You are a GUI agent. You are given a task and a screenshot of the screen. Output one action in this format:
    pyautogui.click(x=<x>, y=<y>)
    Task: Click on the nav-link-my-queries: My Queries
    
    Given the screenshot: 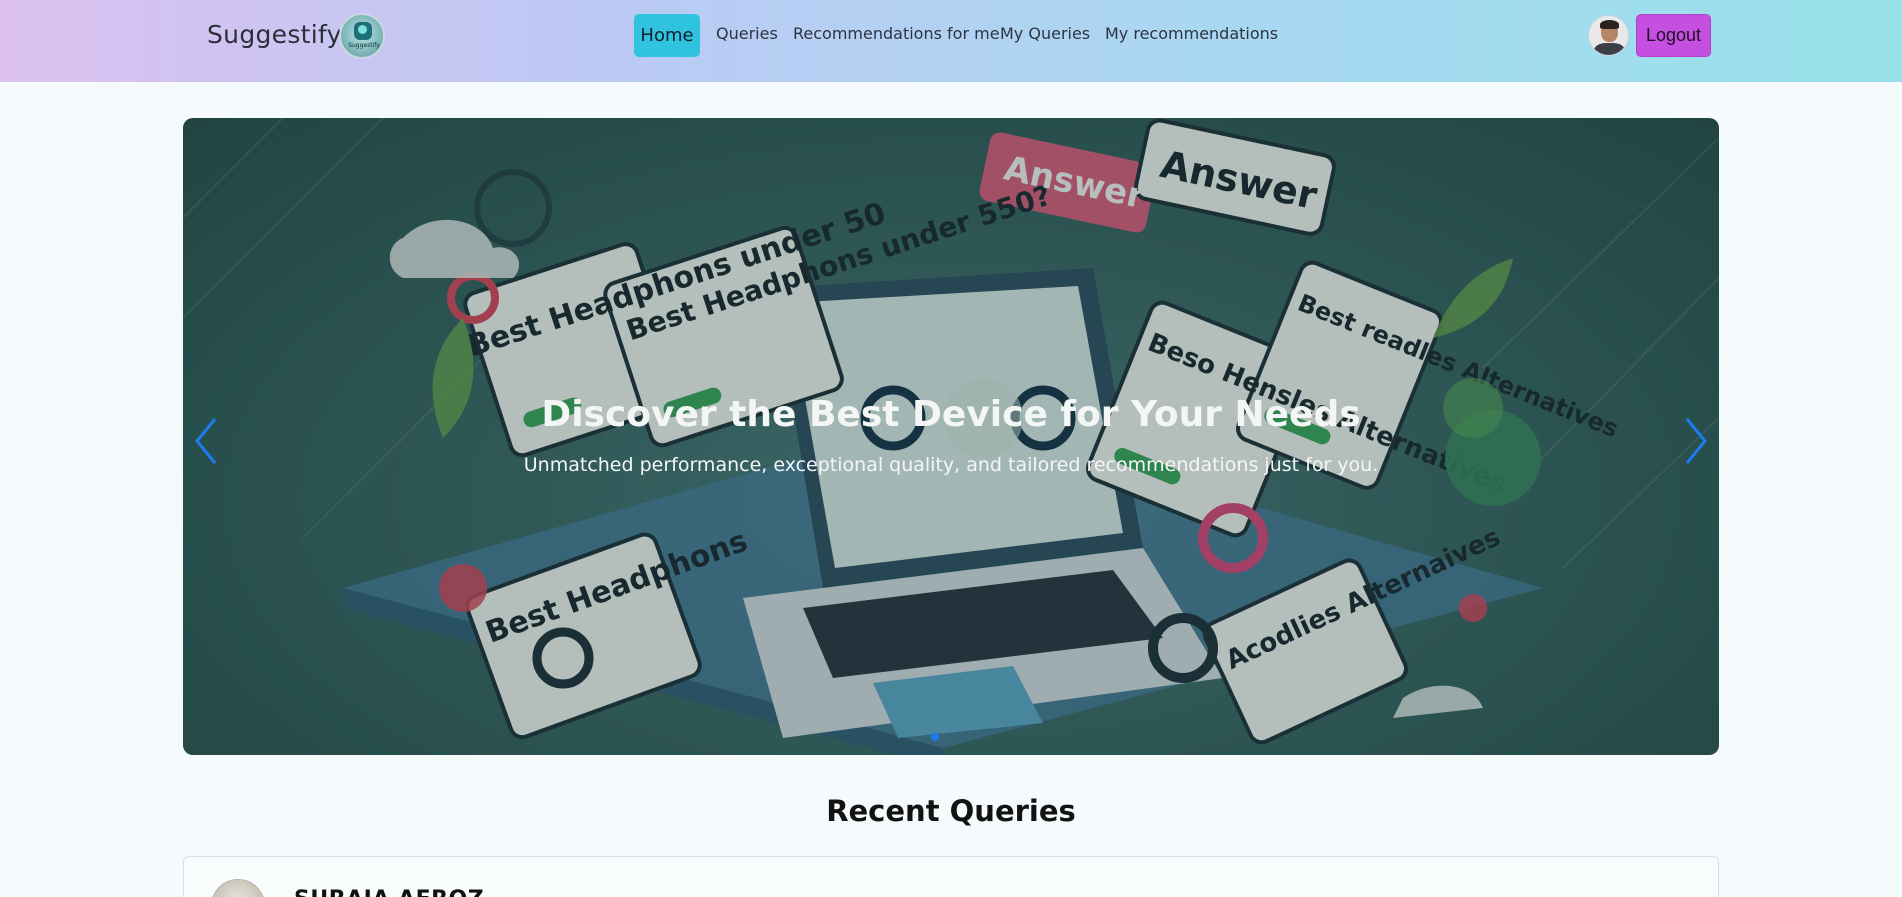 What is the action you would take?
    pyautogui.click(x=1045, y=33)
    